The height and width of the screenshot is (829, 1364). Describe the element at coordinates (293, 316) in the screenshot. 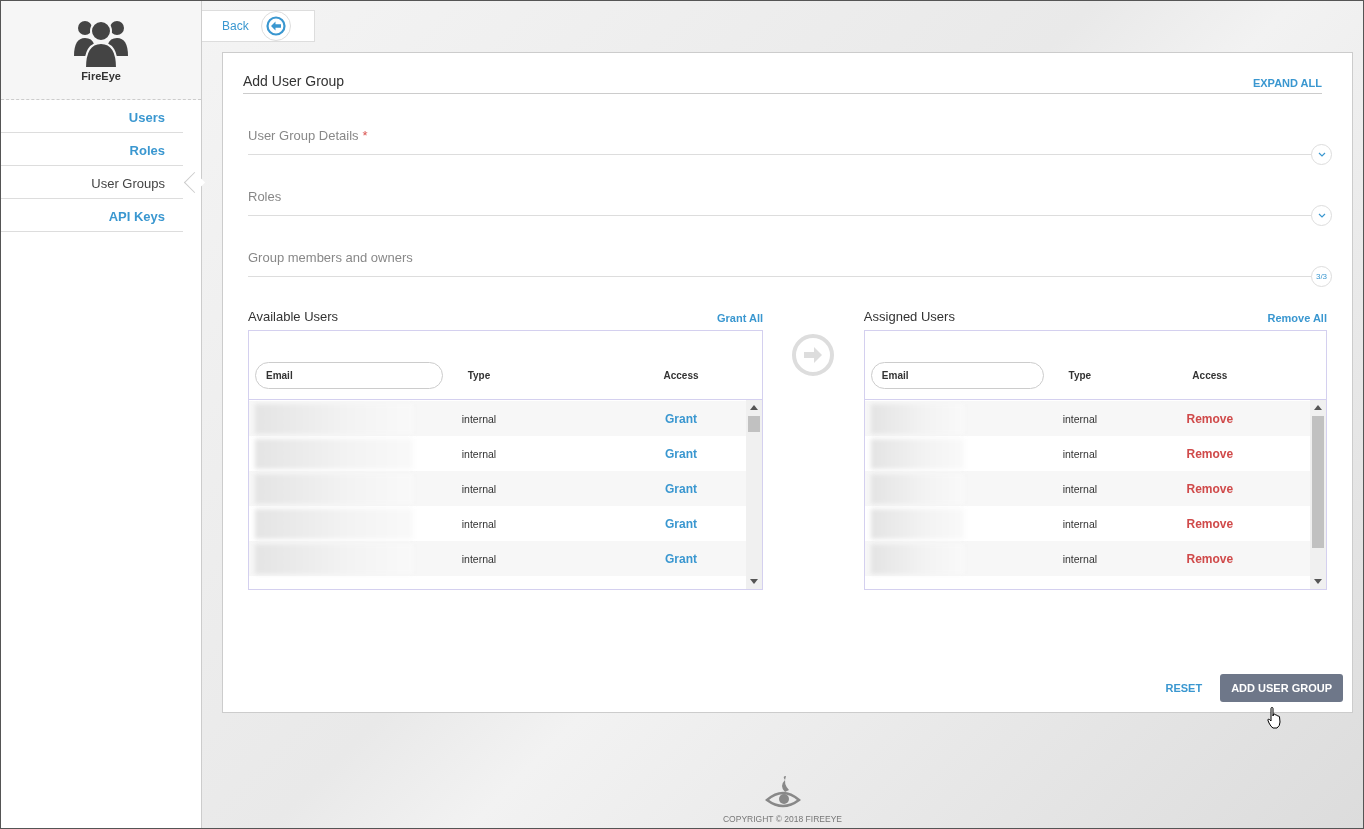

I see `list-title: Available Users` at that location.